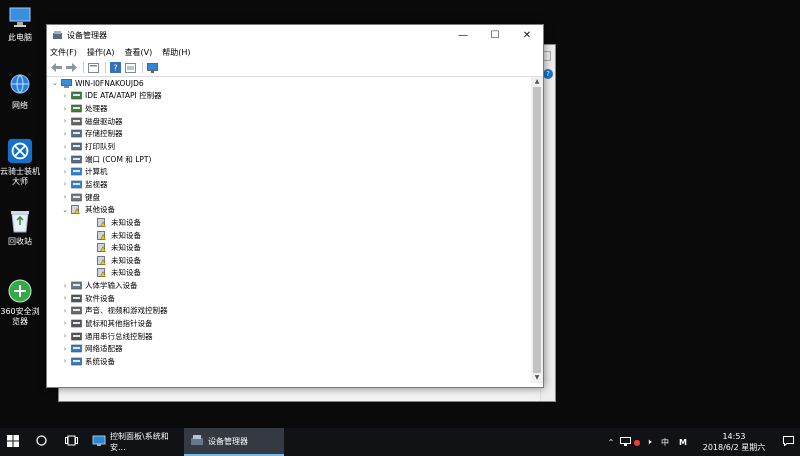  I want to click on knight-icon, so click(20, 151).